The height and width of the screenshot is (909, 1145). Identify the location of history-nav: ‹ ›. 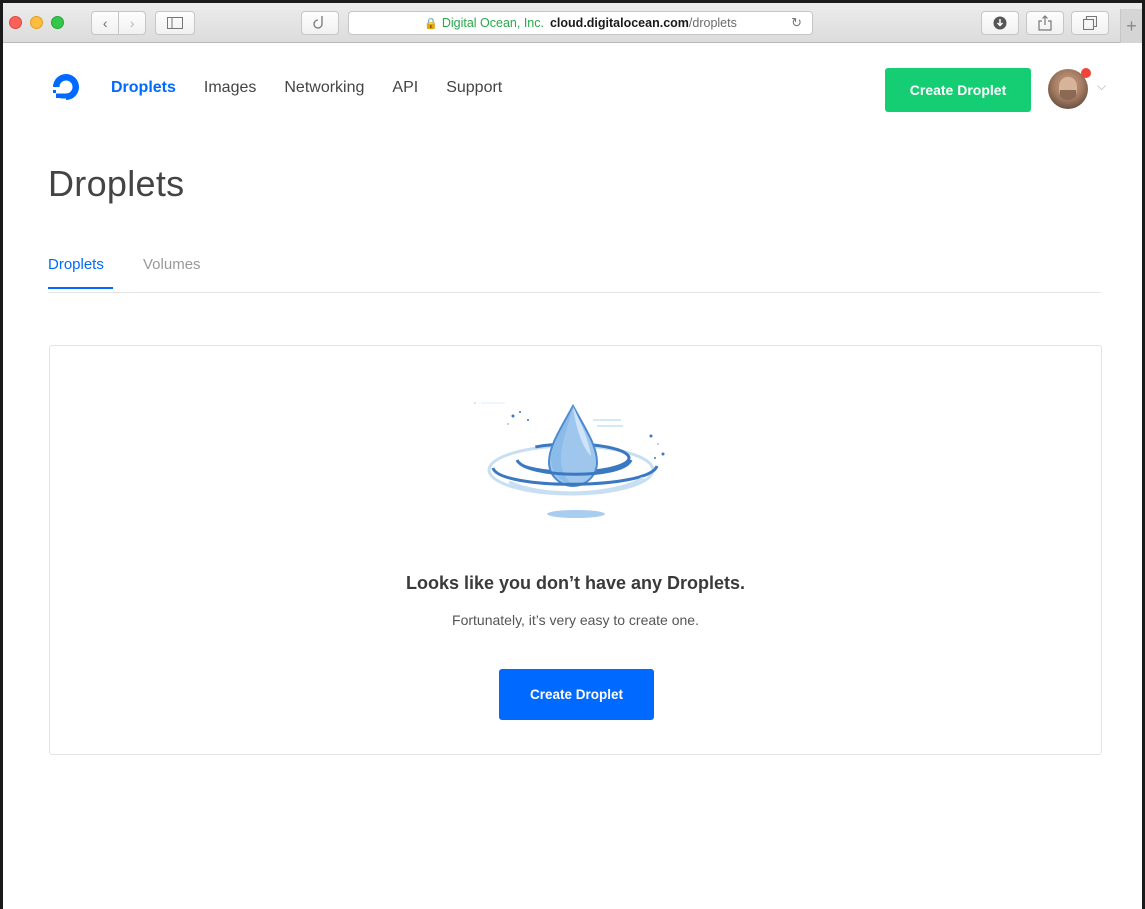
(118, 23).